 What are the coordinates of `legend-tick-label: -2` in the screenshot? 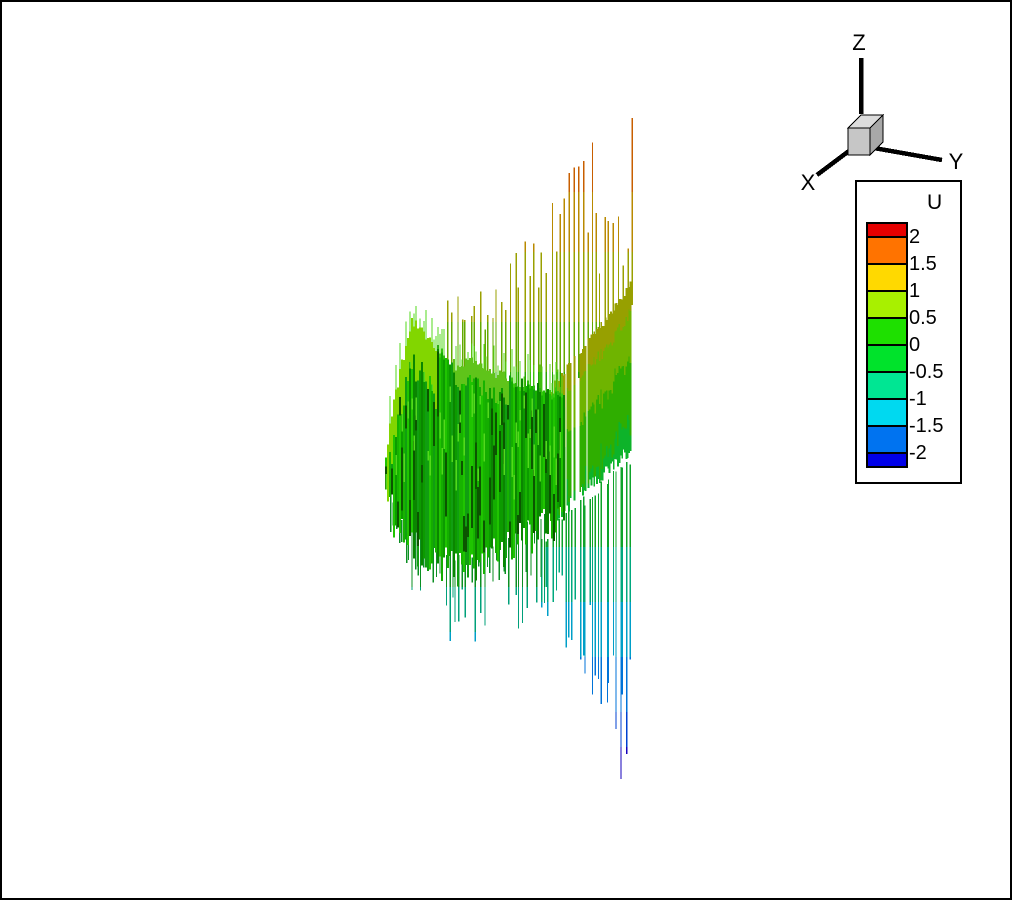 It's located at (918, 453).